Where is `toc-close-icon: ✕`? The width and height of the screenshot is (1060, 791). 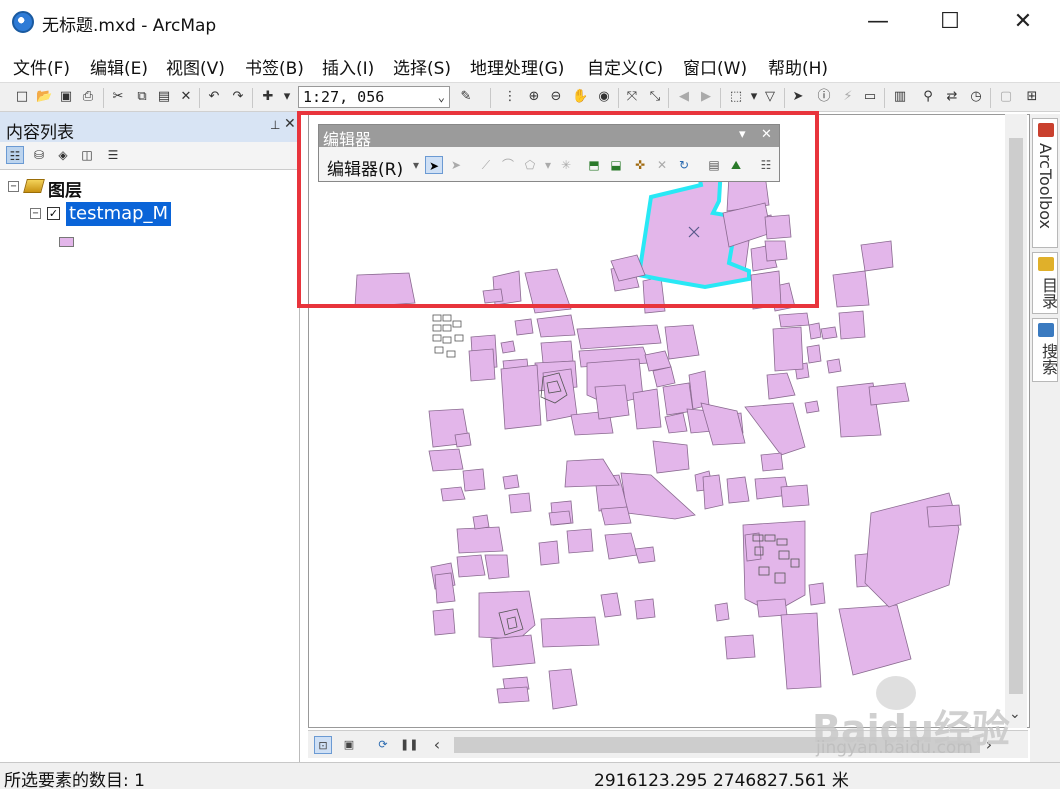 toc-close-icon: ✕ is located at coordinates (290, 124).